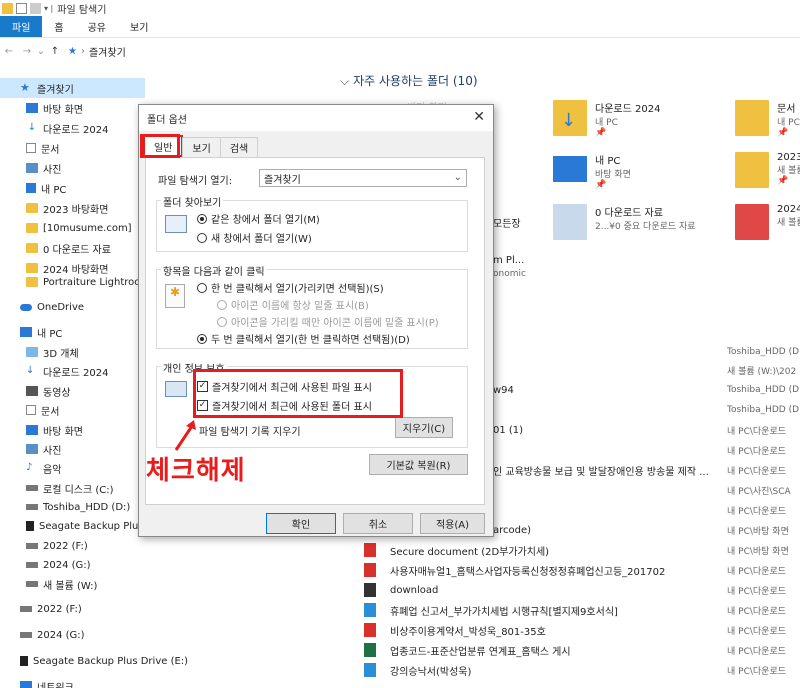 Image resolution: width=800 pixels, height=688 pixels. I want to click on sidebar-item-folder: 2023 바탕화면, so click(54, 208).